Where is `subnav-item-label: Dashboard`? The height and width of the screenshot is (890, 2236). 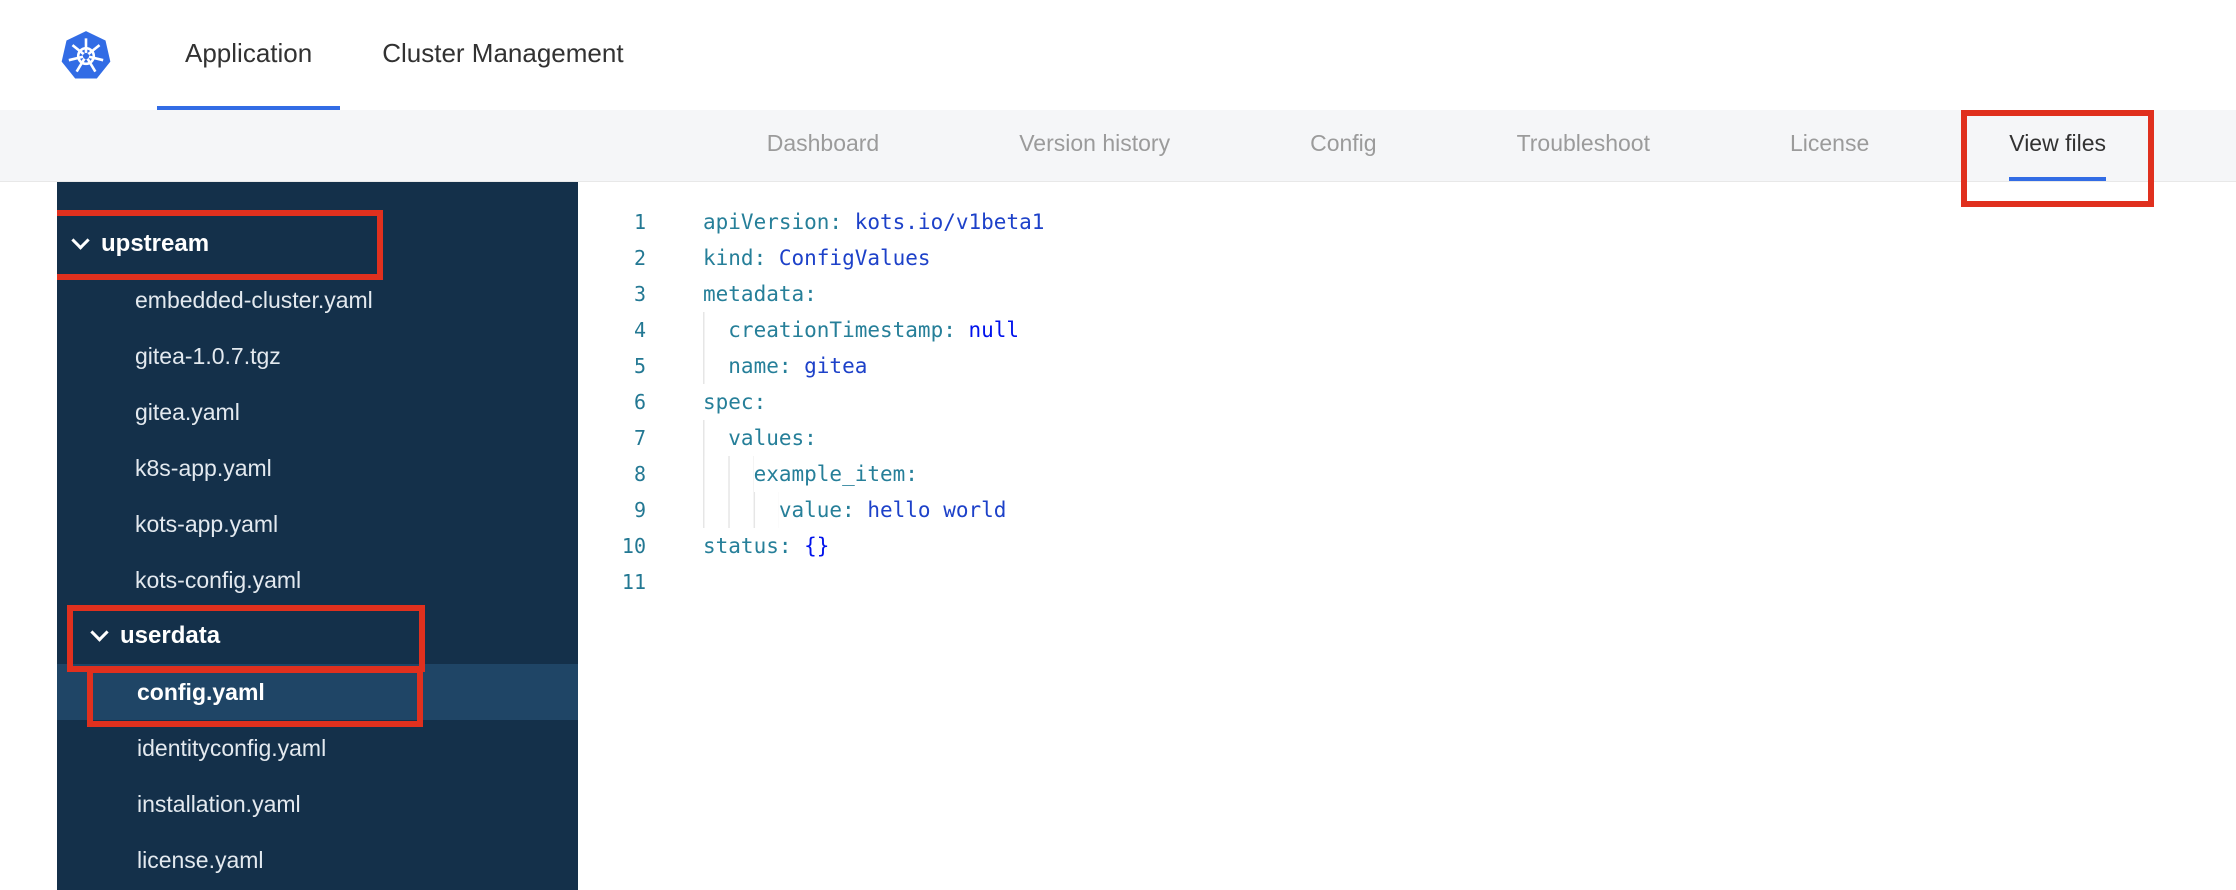
subnav-item-label: Dashboard is located at coordinates (823, 143).